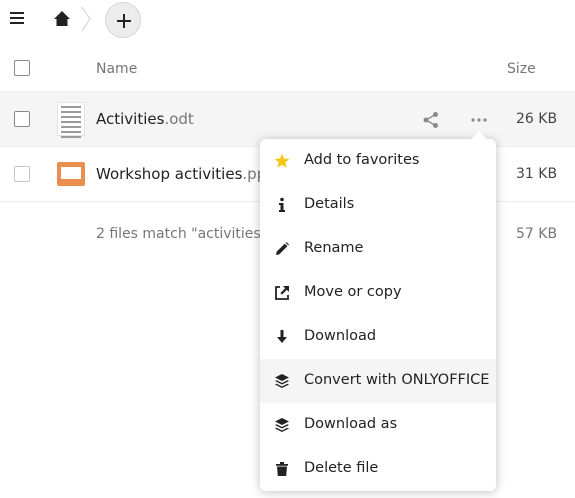  Describe the element at coordinates (287, 22) in the screenshot. I see `top-bar` at that location.